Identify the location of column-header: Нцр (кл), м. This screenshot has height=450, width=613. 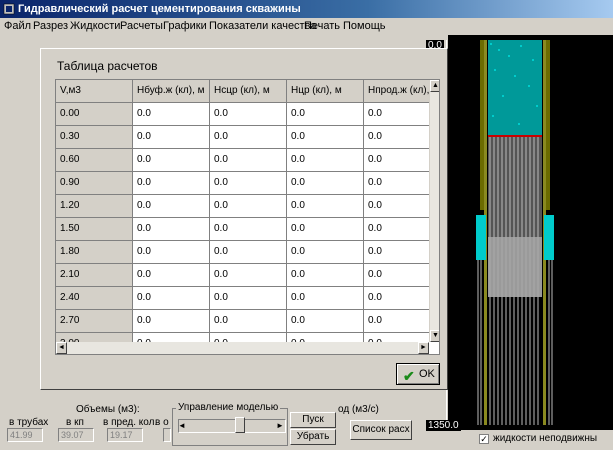
(325, 91).